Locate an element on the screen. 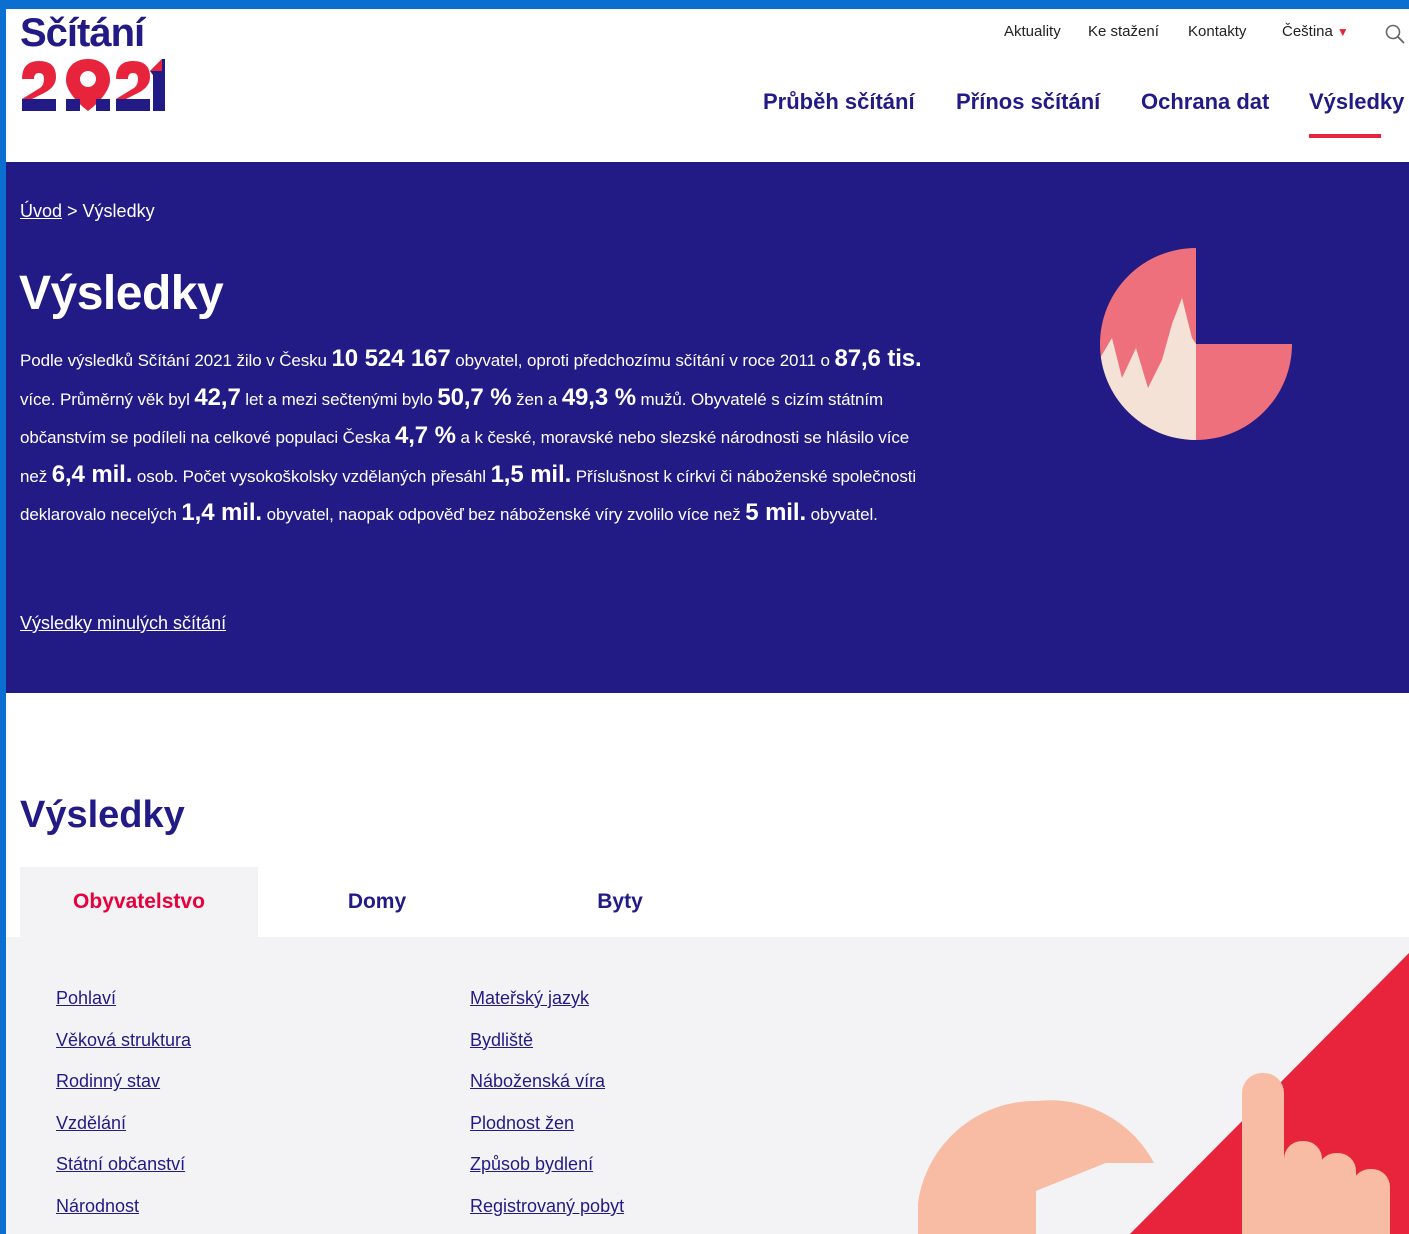 This screenshot has width=1409, height=1234. link-bydliste: Bydliště is located at coordinates (547, 1041).